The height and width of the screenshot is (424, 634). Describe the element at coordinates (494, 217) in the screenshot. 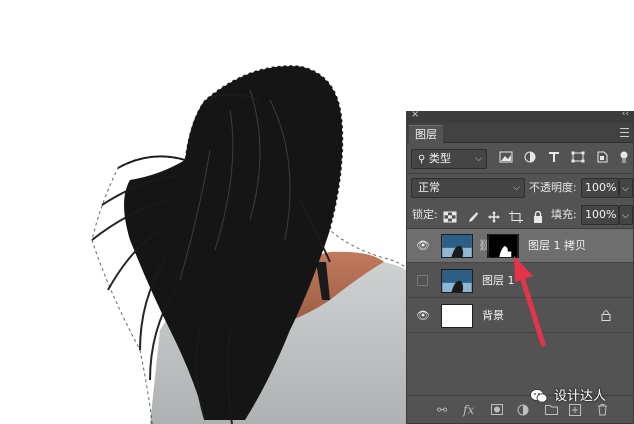

I see `lock-position-icon` at that location.